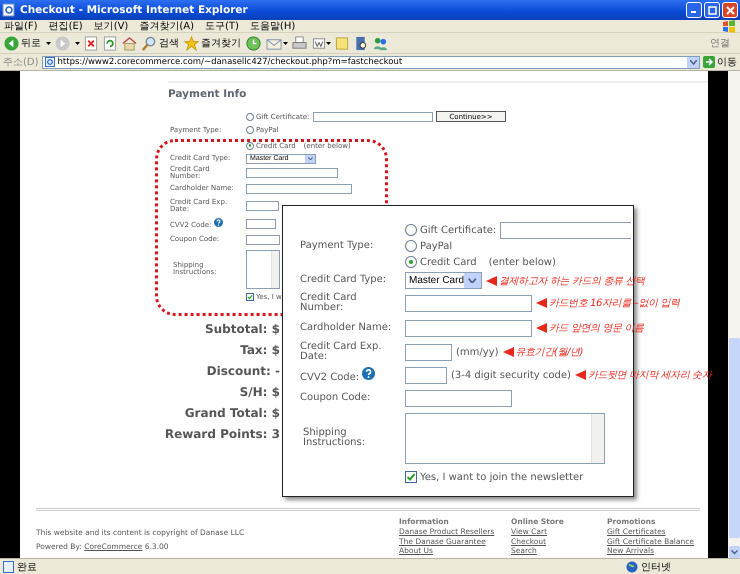 The image size is (740, 574). I want to click on field-label: Coupon Code:, so click(335, 398).